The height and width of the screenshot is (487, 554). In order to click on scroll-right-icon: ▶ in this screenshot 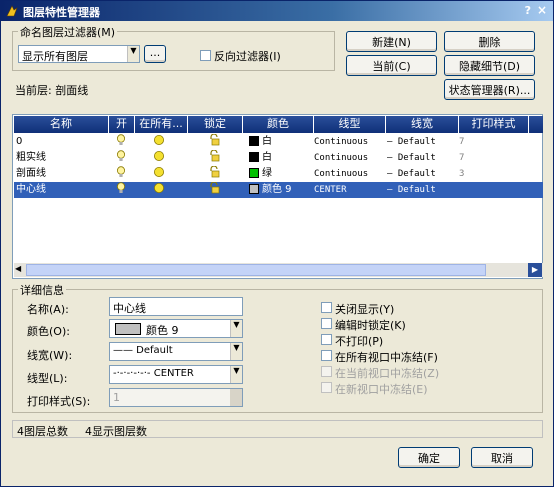, I will do `click(535, 270)`.